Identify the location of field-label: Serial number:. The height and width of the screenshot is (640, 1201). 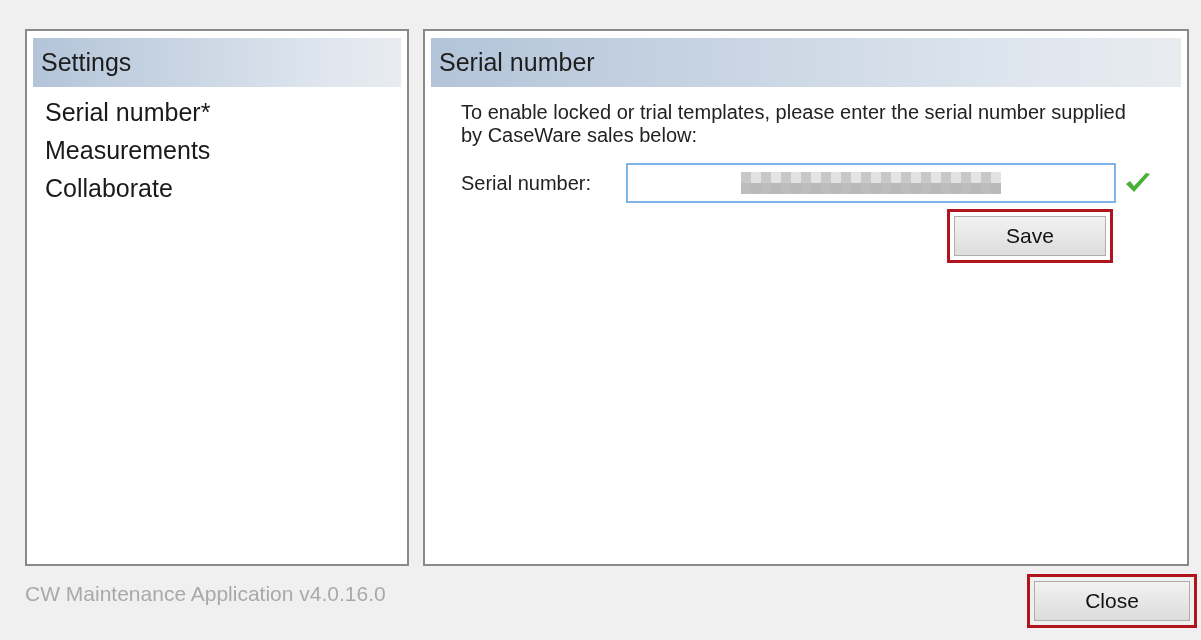
(527, 183).